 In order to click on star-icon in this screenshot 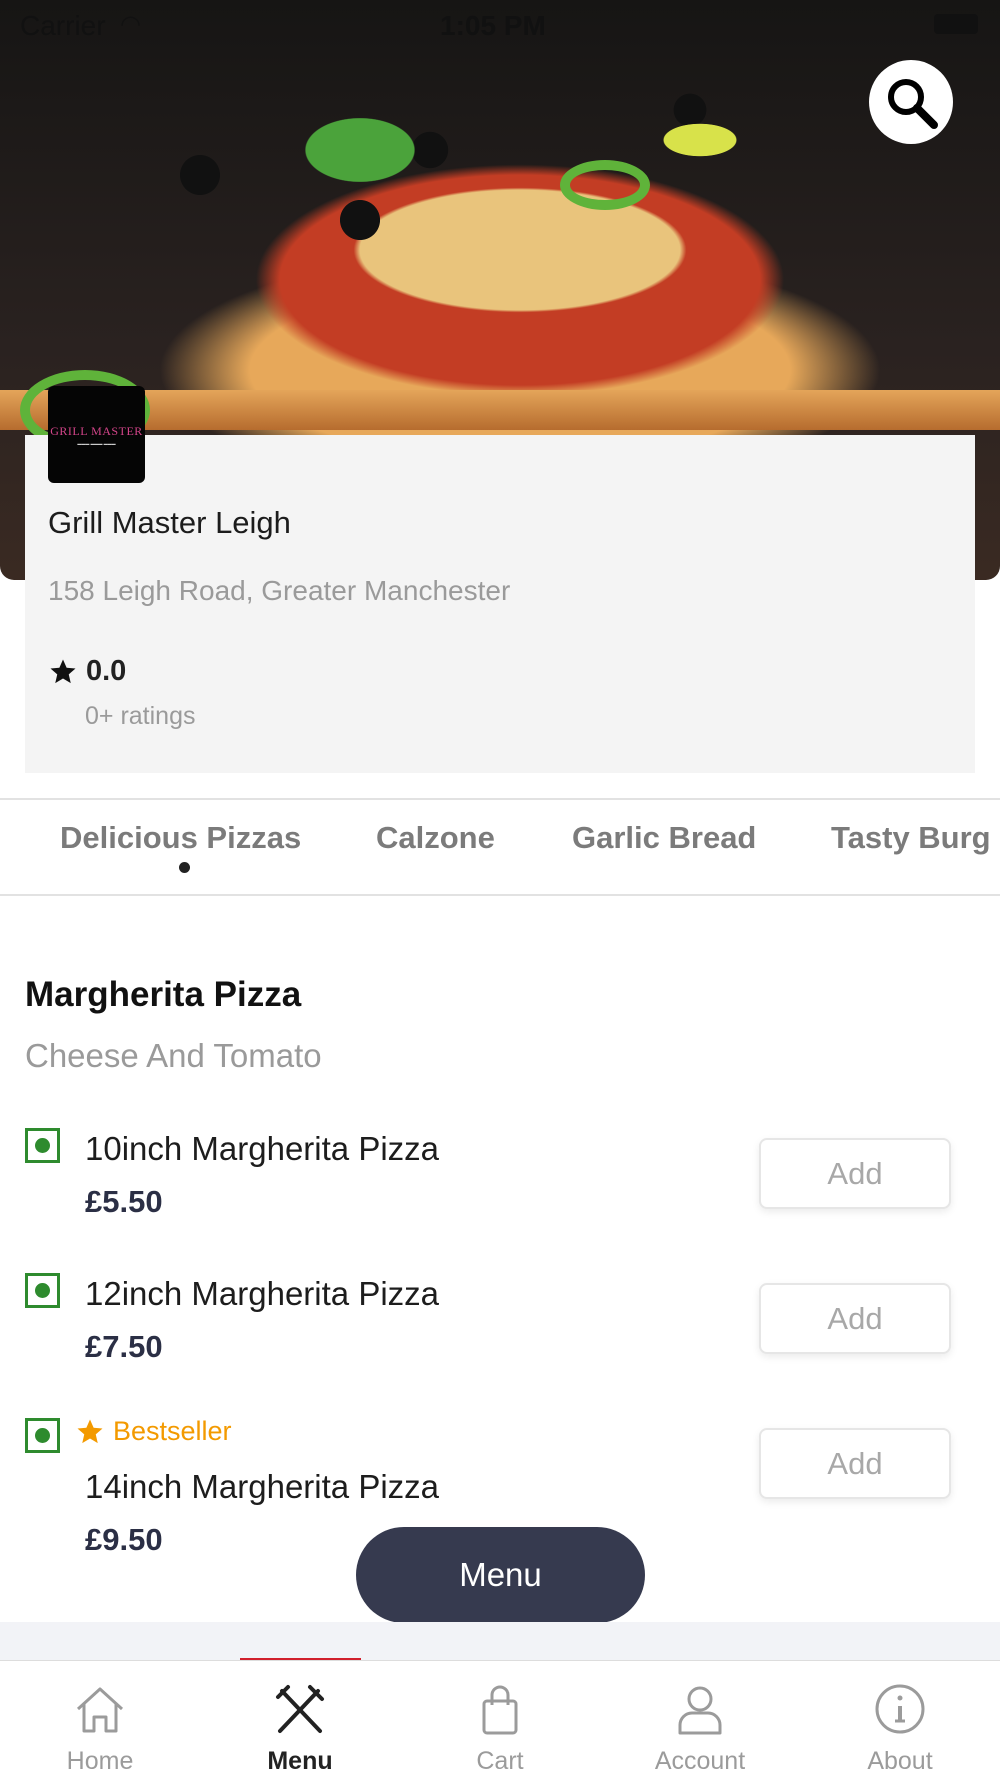, I will do `click(63, 671)`.